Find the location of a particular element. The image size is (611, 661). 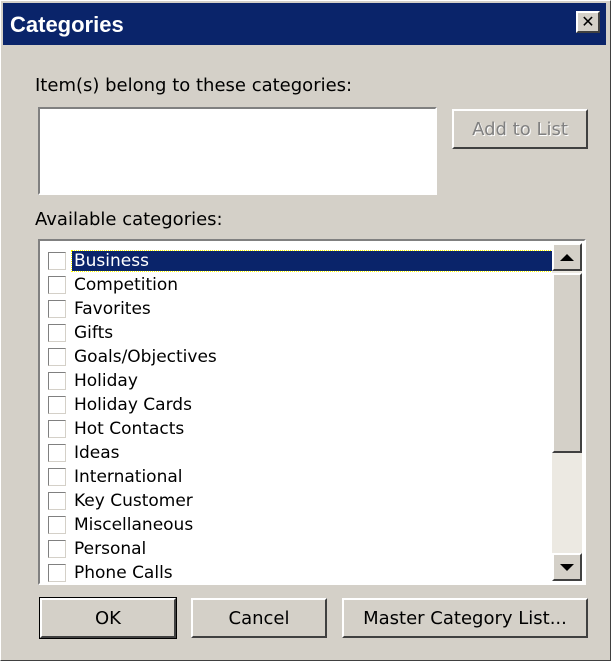

category-label: Competition is located at coordinates (126, 285).